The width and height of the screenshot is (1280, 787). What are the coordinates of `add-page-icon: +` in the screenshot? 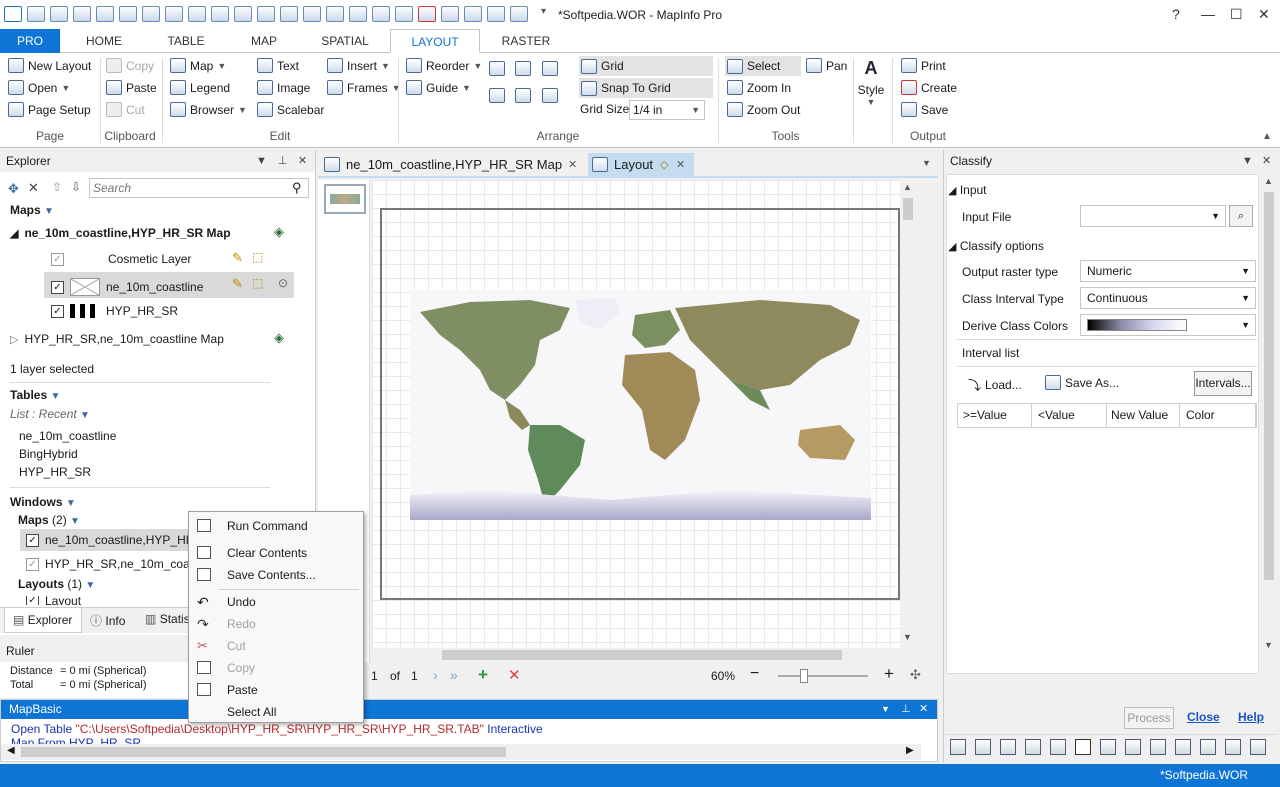 It's located at (483, 675).